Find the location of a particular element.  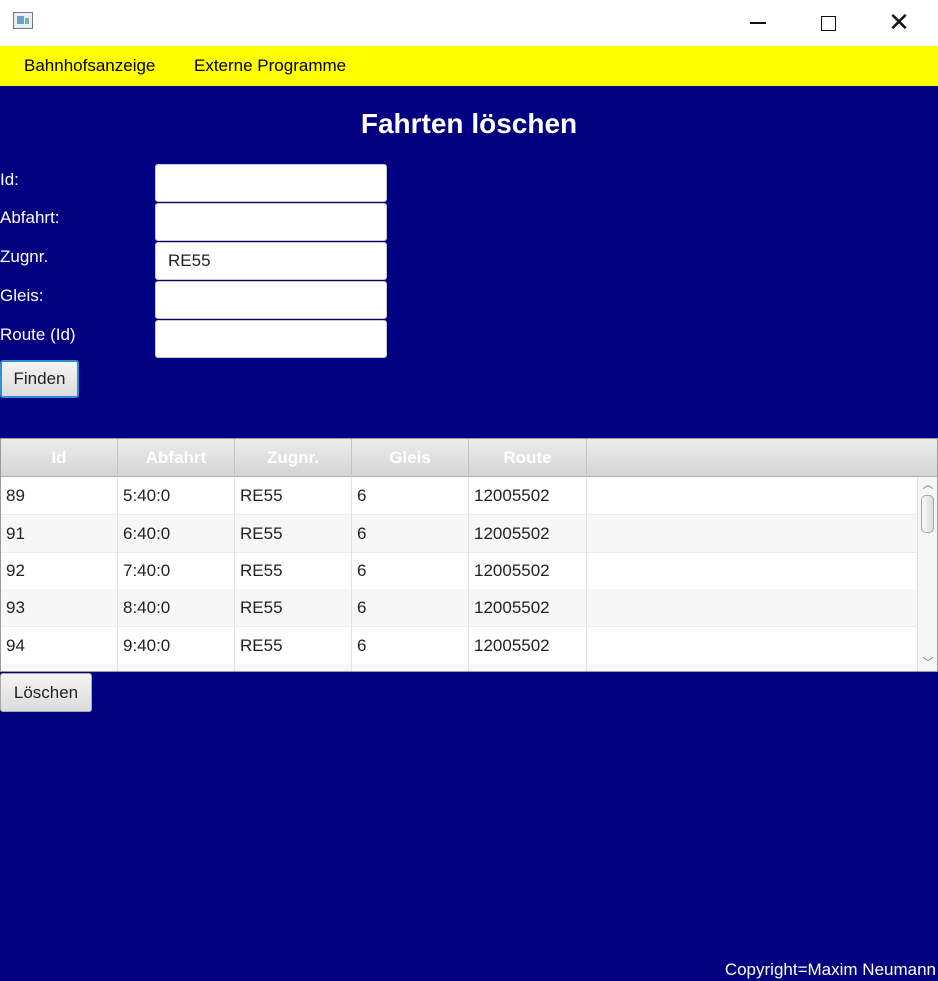

column-header-gleis: Gleis is located at coordinates (410, 458).